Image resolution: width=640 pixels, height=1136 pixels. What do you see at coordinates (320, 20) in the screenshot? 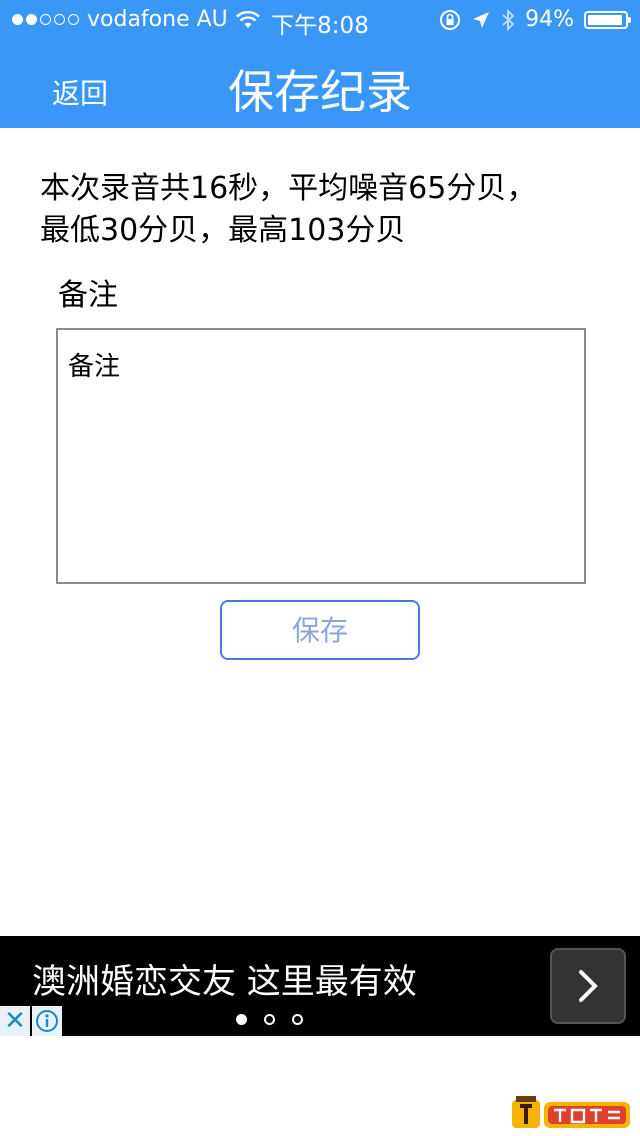
I see `status-bar: vodafone AU 下午8:08 94%` at bounding box center [320, 20].